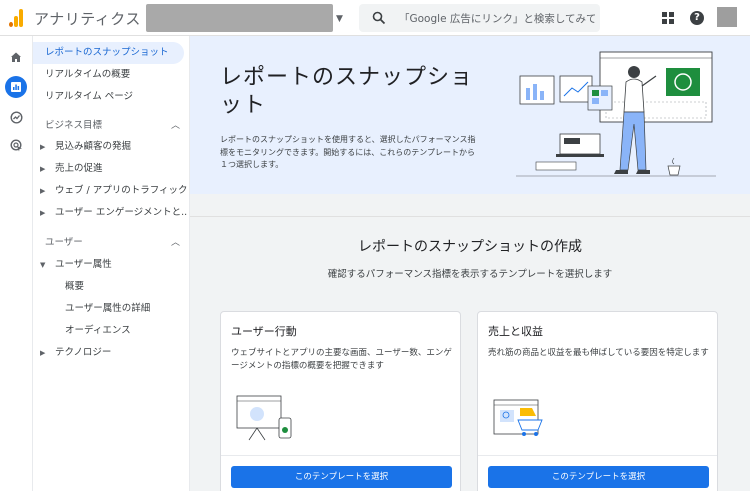  What do you see at coordinates (16, 263) in the screenshot?
I see `nav-rail` at bounding box center [16, 263].